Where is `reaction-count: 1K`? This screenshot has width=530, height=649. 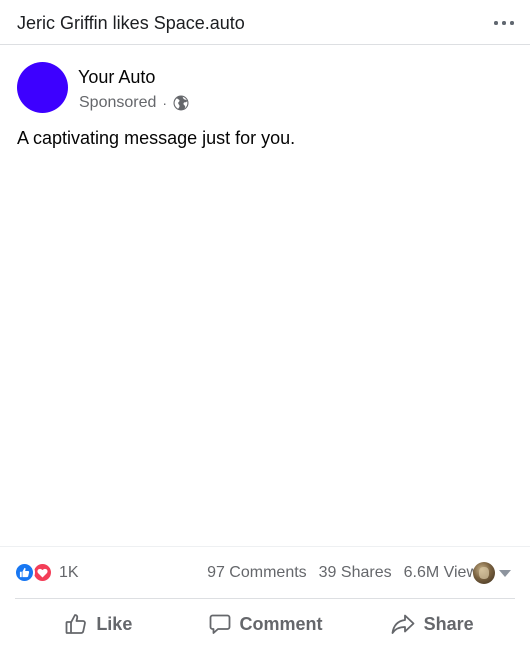
reaction-count: 1K is located at coordinates (69, 572).